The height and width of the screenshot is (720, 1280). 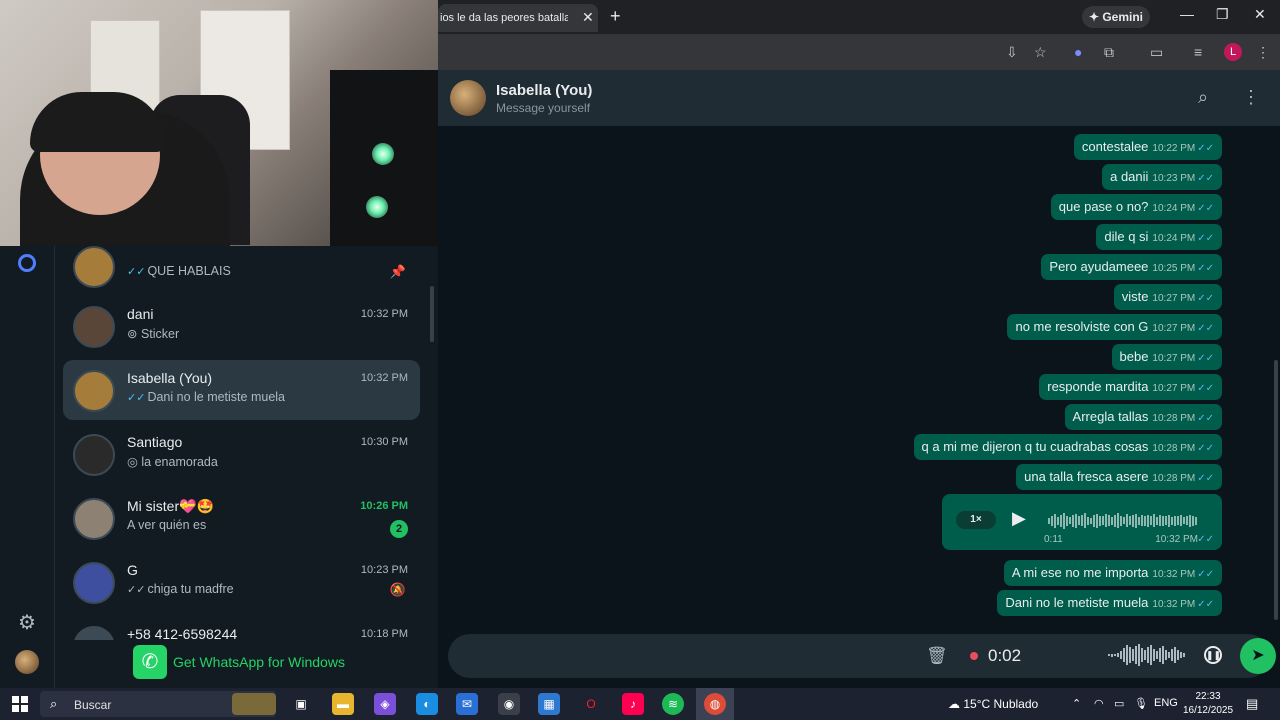 What do you see at coordinates (1115, 146) in the screenshot?
I see `message-text: contestalee` at bounding box center [1115, 146].